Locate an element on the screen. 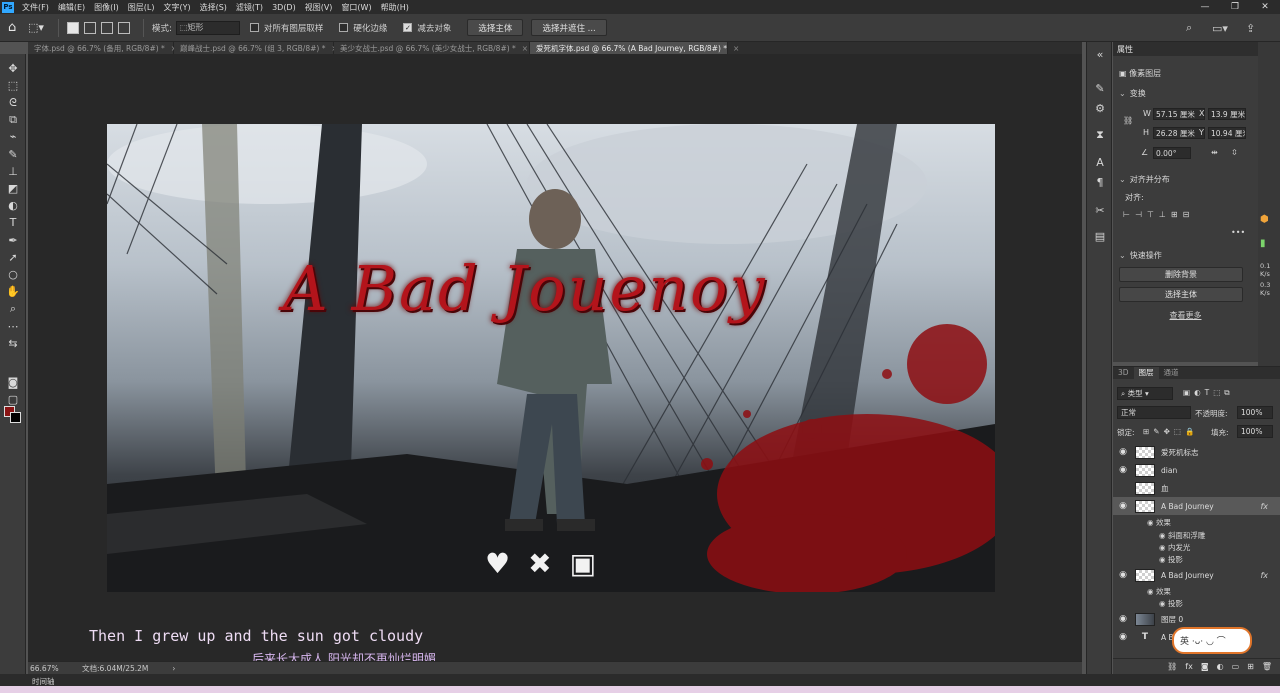 The height and width of the screenshot is (693, 1280). edit-toolbar-icon: ⇆ is located at coordinates (13, 344).